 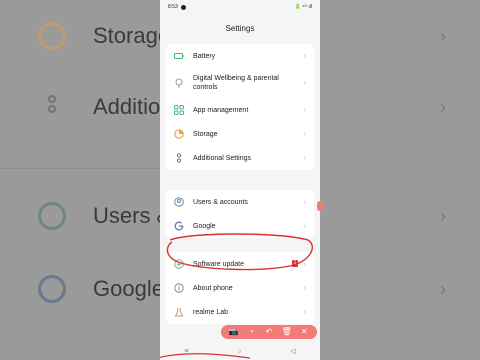 I want to click on settings-item-label: realme Lab, so click(x=211, y=312).